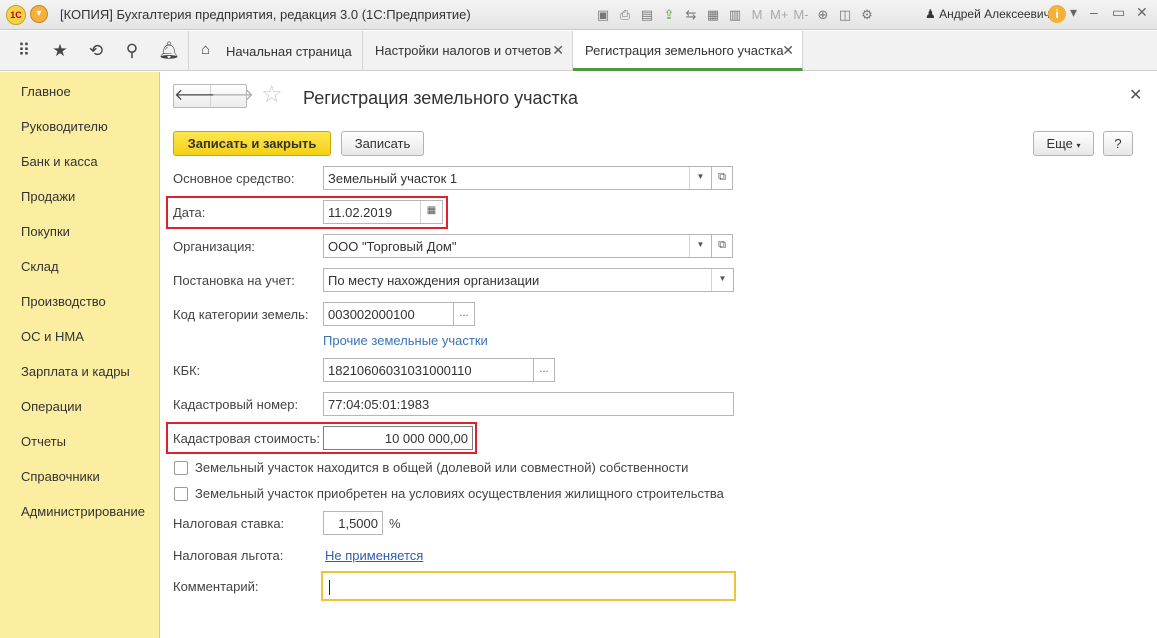 The width and height of the screenshot is (1157, 638). What do you see at coordinates (96, 51) in the screenshot?
I see `history-icon: ⟲` at bounding box center [96, 51].